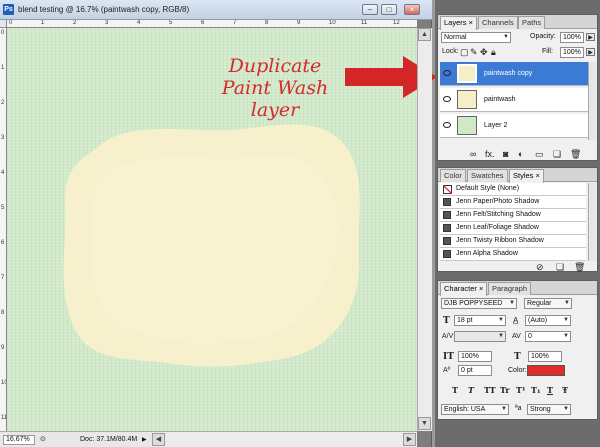 The width and height of the screenshot is (600, 447). What do you see at coordinates (520, 390) in the screenshot?
I see `superscript-button: T¹` at bounding box center [520, 390].